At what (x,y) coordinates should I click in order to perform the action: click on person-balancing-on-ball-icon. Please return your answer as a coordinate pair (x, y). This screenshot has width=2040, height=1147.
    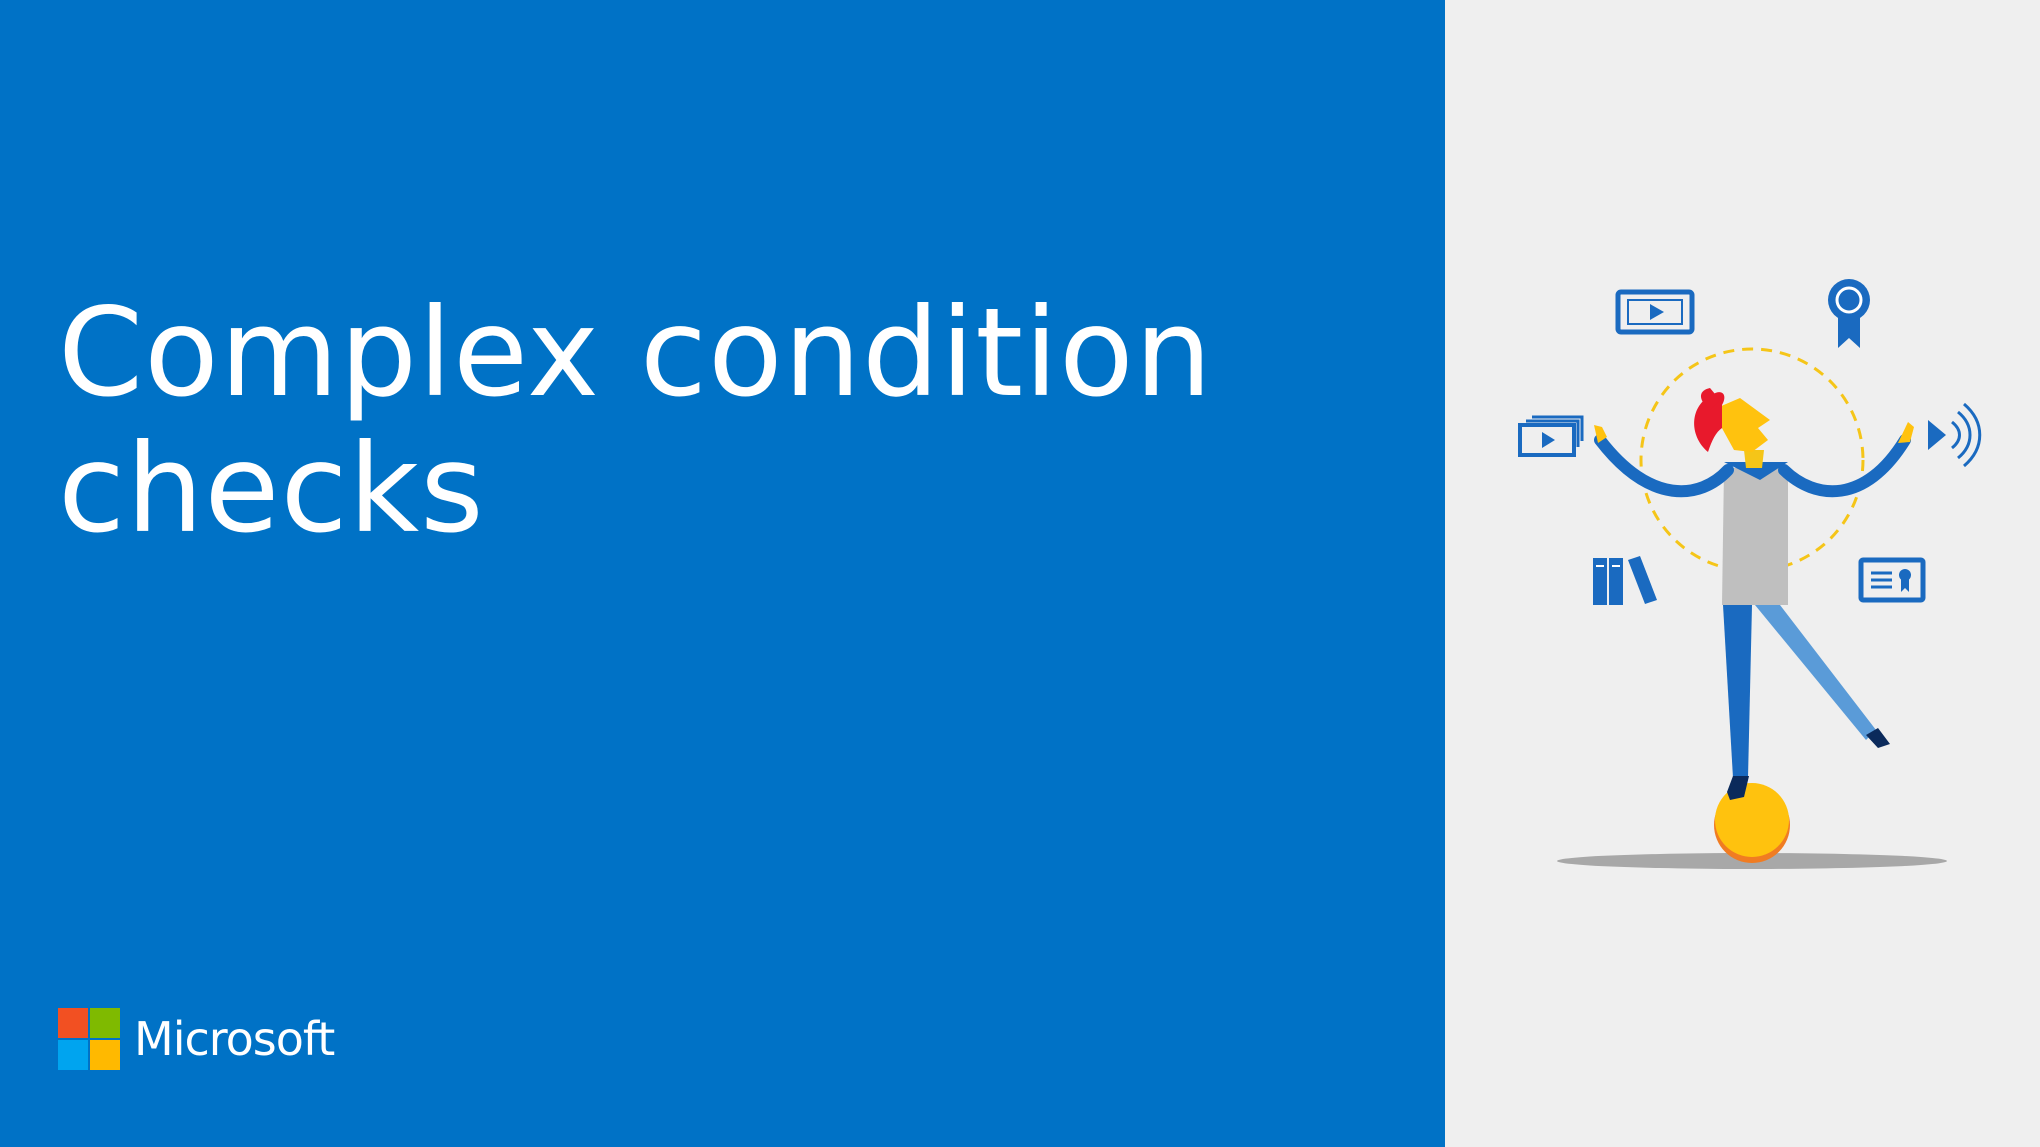
    Looking at the image, I should click on (1750, 574).